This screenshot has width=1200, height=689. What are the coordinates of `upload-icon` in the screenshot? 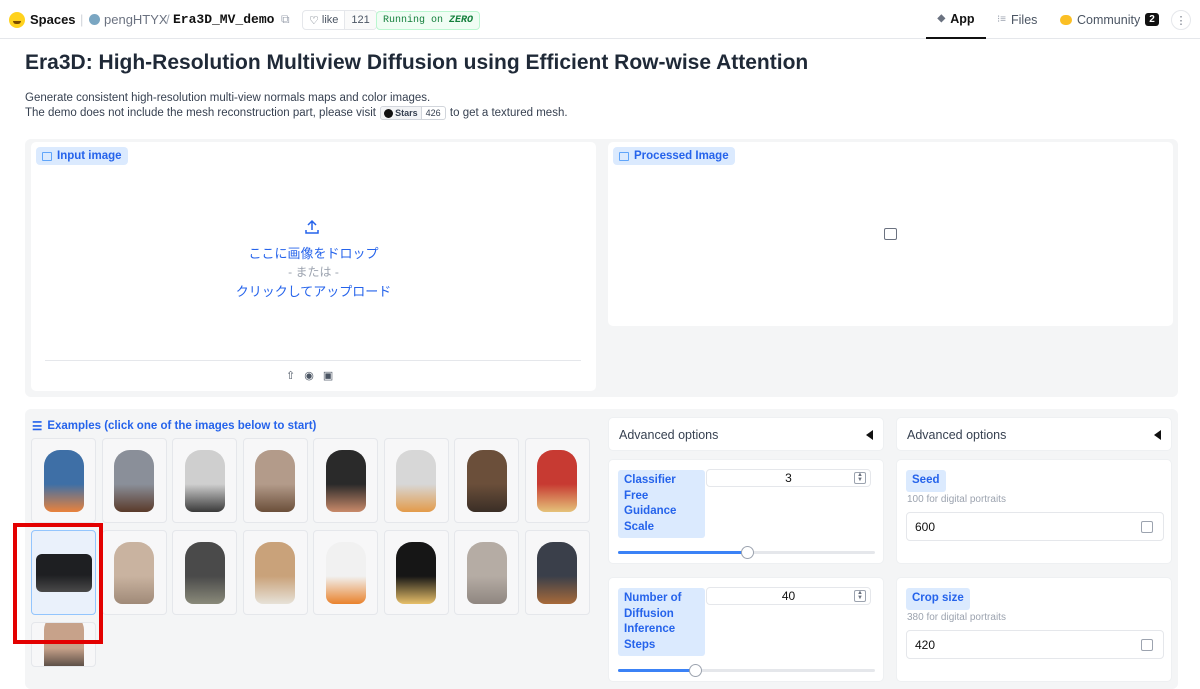 It's located at (312, 226).